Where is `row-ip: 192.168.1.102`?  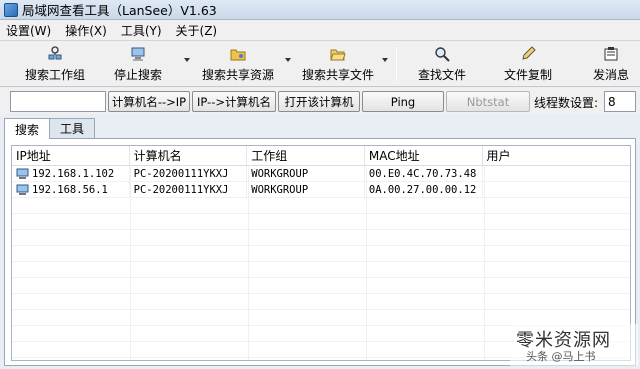
row-ip: 192.168.1.102 is located at coordinates (73, 173).